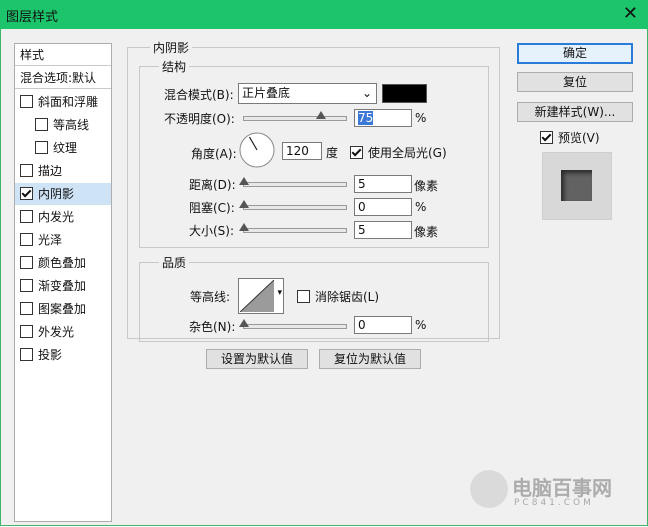 The image size is (648, 527). Describe the element at coordinates (63, 332) in the screenshot. I see `style-item: 外发光` at that location.